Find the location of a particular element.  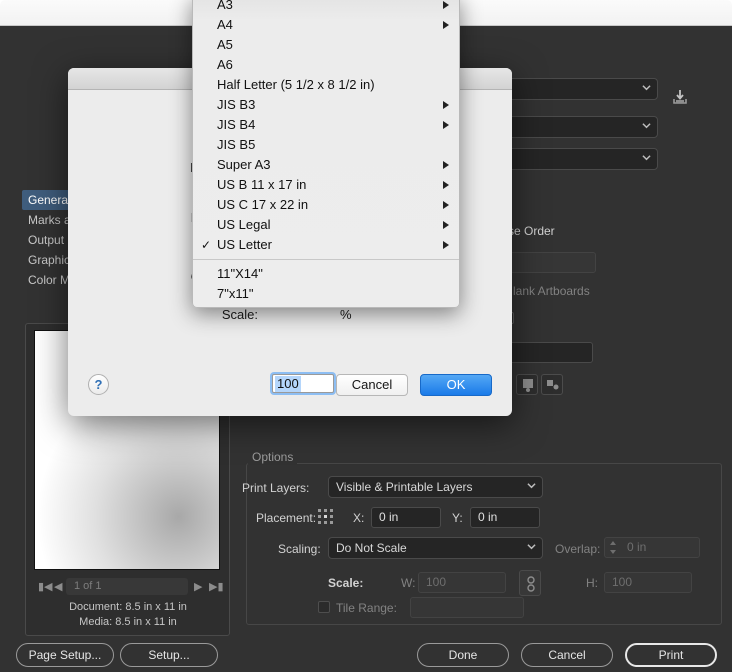

media-size-button is located at coordinates (527, 384).